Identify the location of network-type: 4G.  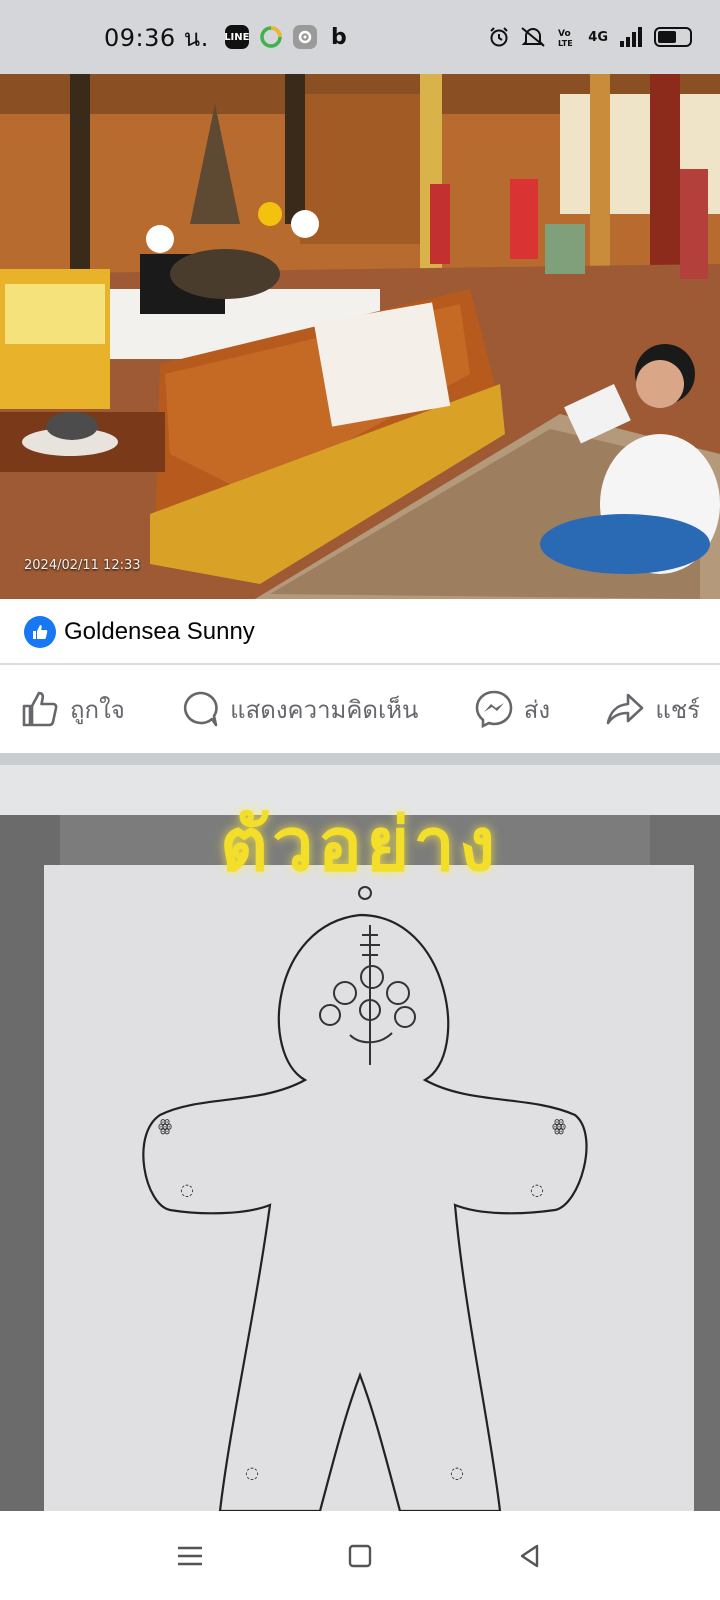
(598, 37).